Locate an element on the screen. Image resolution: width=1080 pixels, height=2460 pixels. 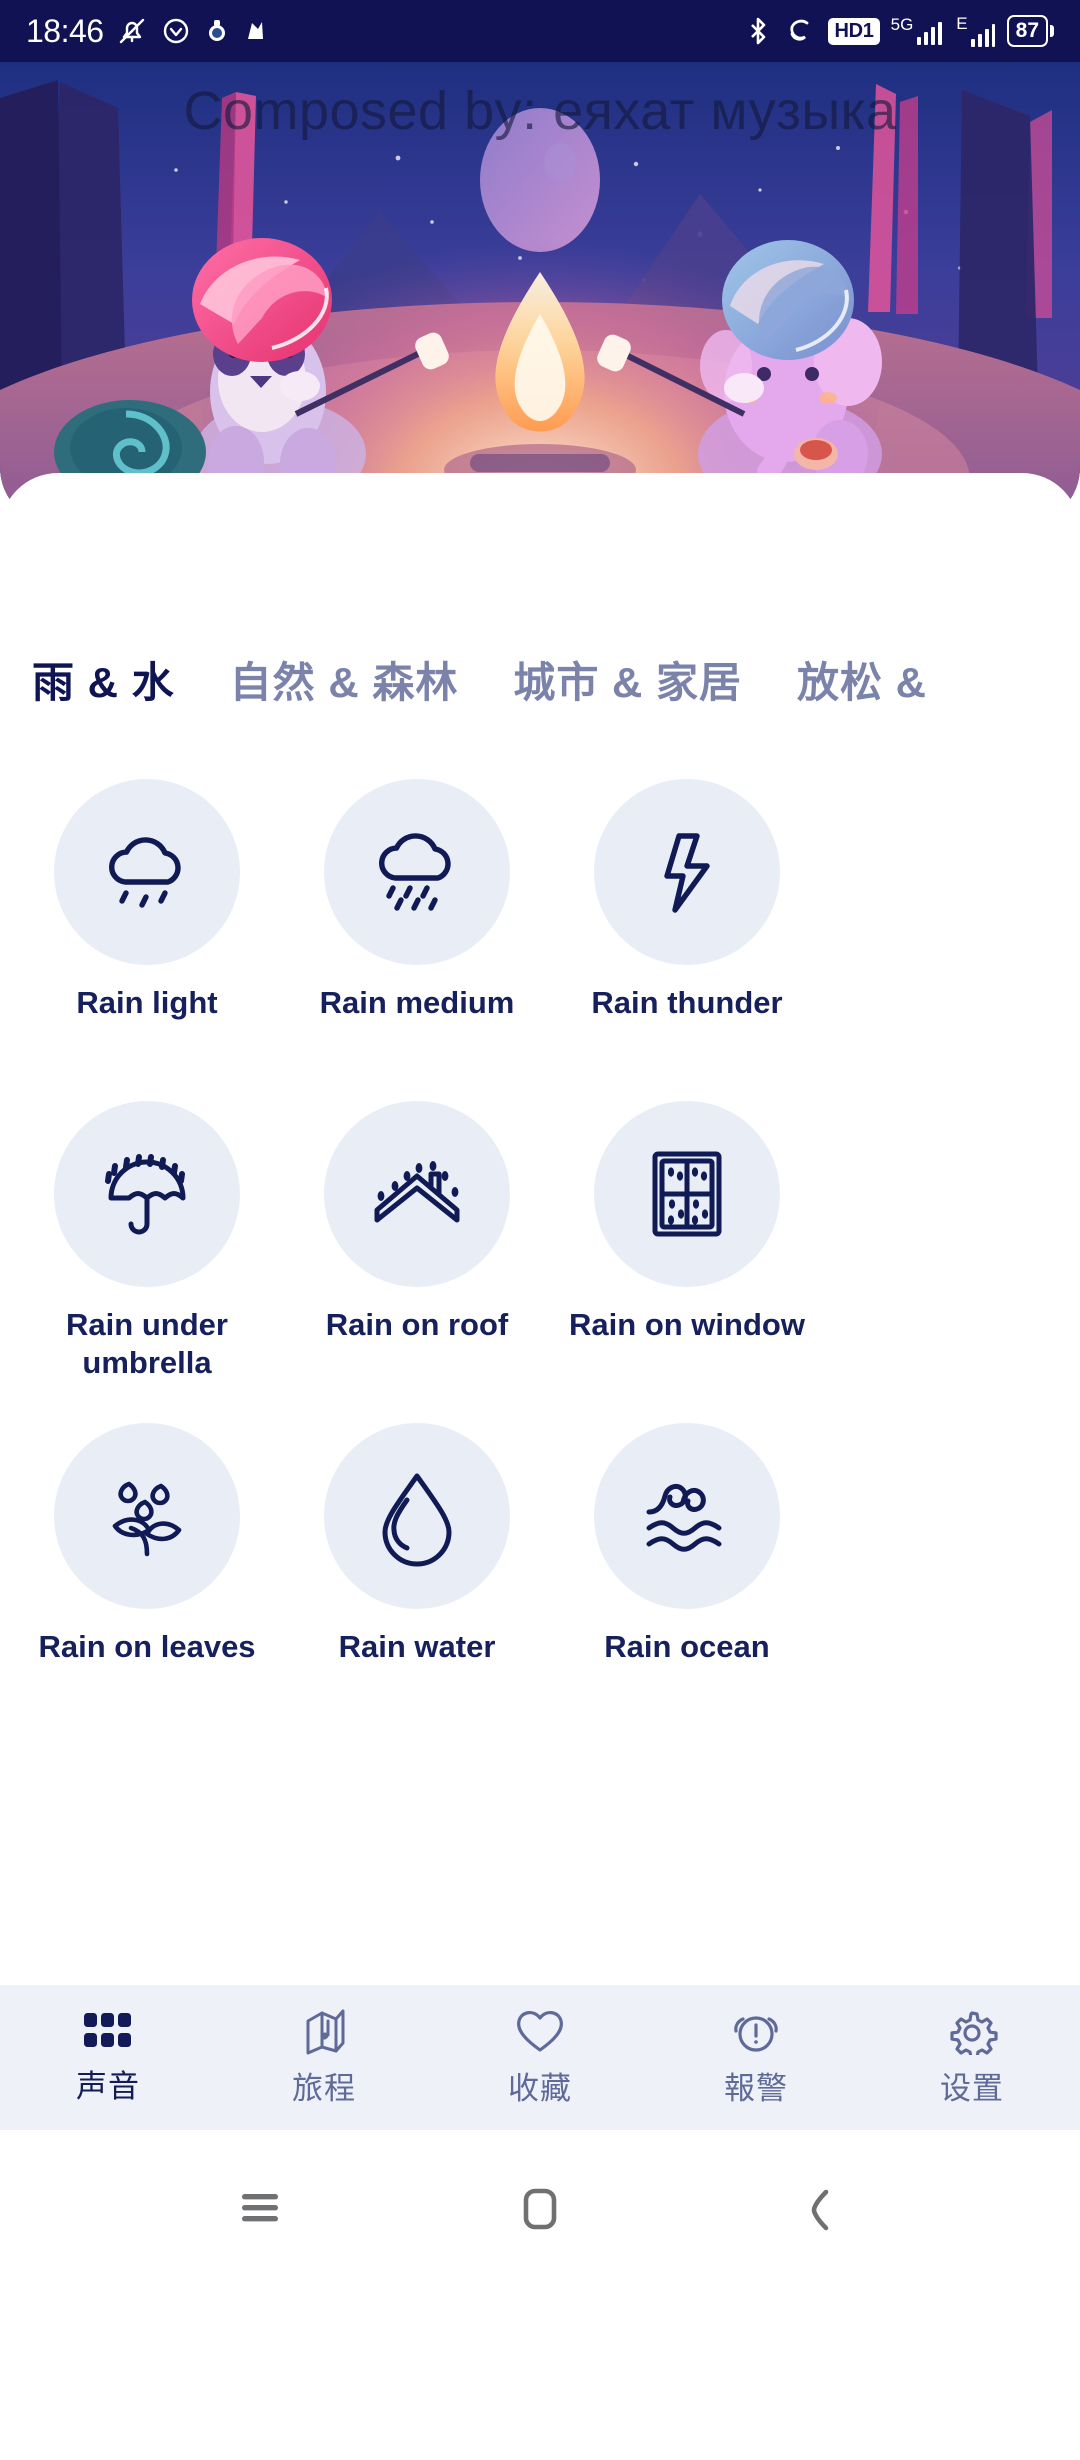
heart-icon is located at coordinates (540, 2031).